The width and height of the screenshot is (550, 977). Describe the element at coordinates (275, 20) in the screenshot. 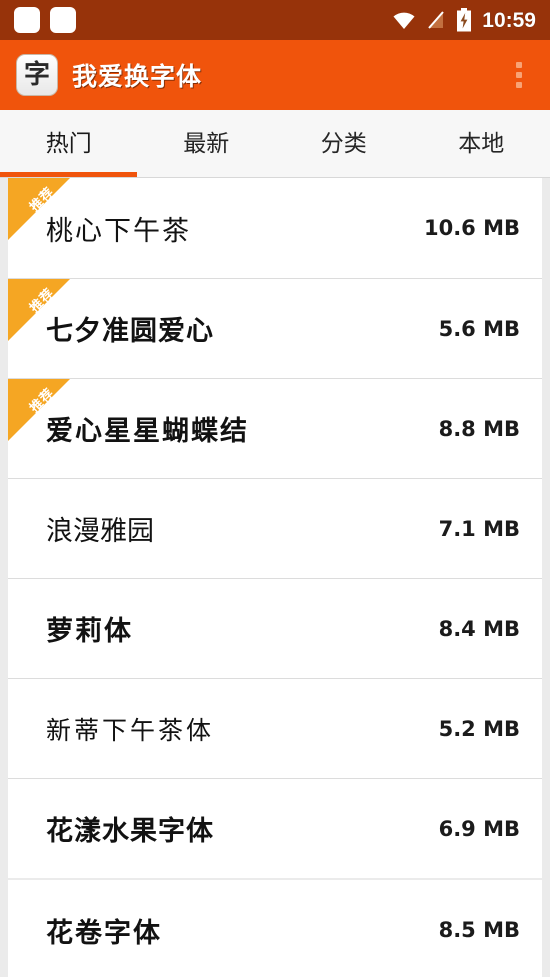

I see `status-bar: 10:59` at that location.